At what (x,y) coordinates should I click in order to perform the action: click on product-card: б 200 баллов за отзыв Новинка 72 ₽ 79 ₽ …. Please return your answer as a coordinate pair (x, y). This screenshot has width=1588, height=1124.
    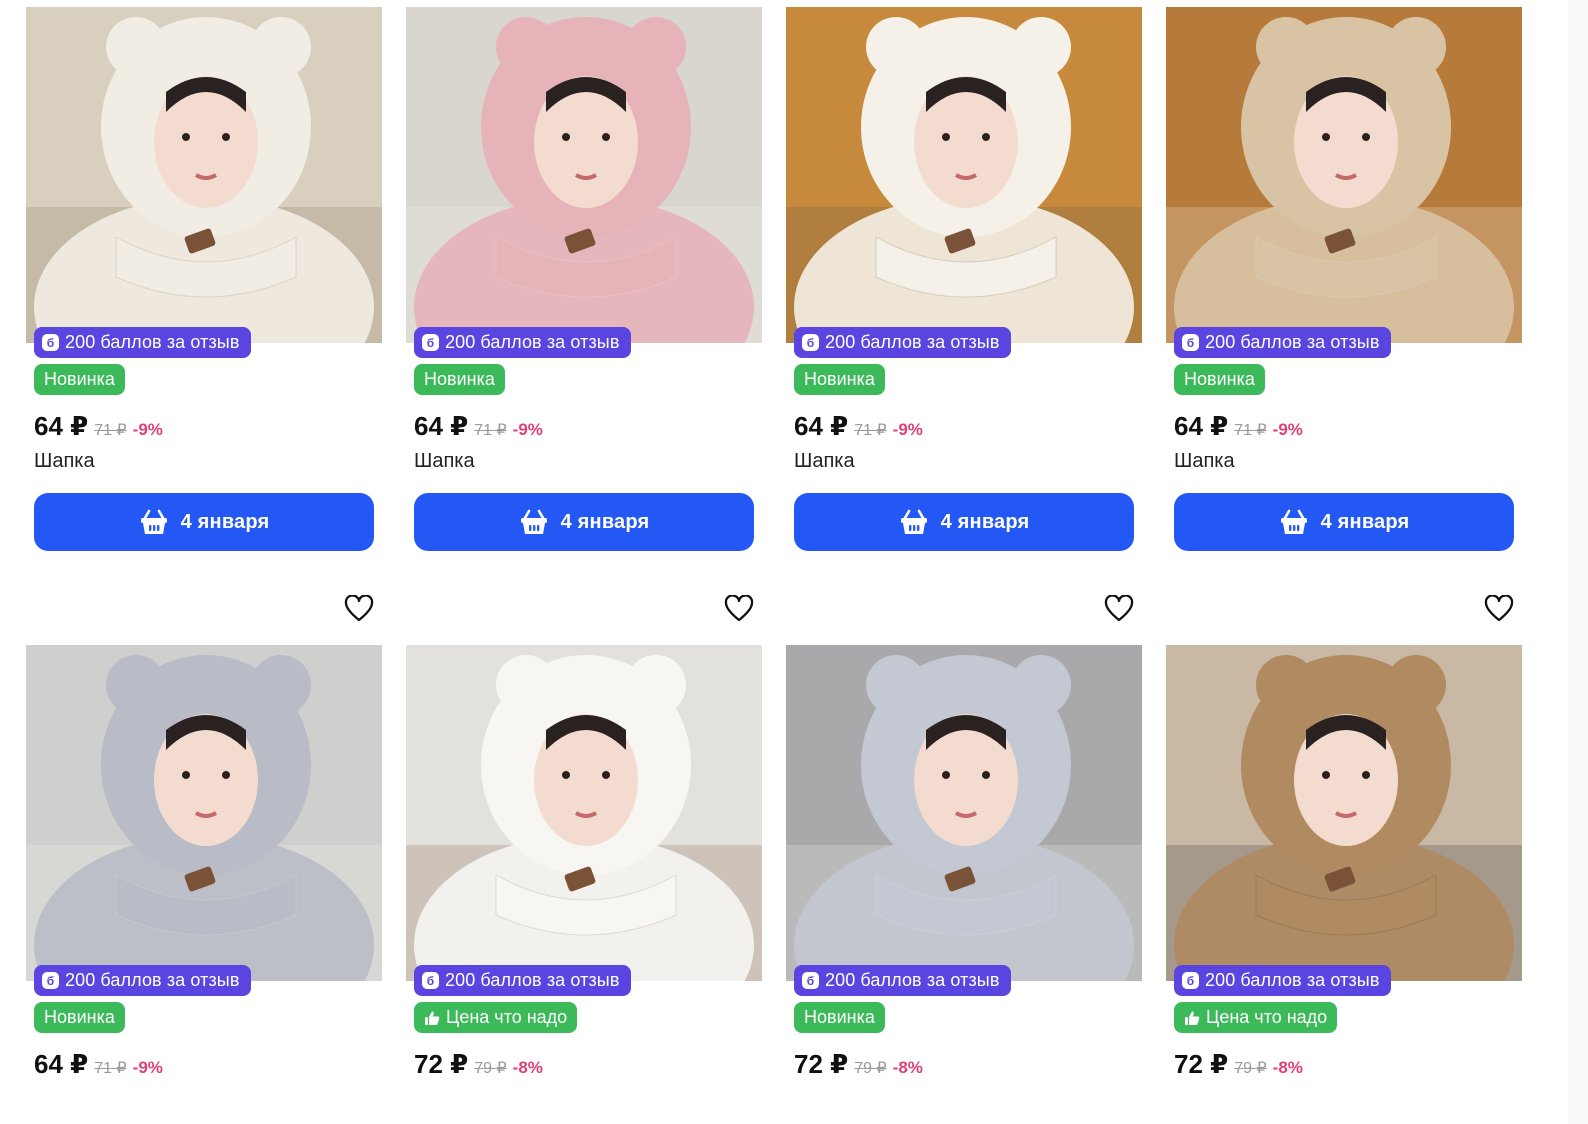
    Looking at the image, I should click on (964, 859).